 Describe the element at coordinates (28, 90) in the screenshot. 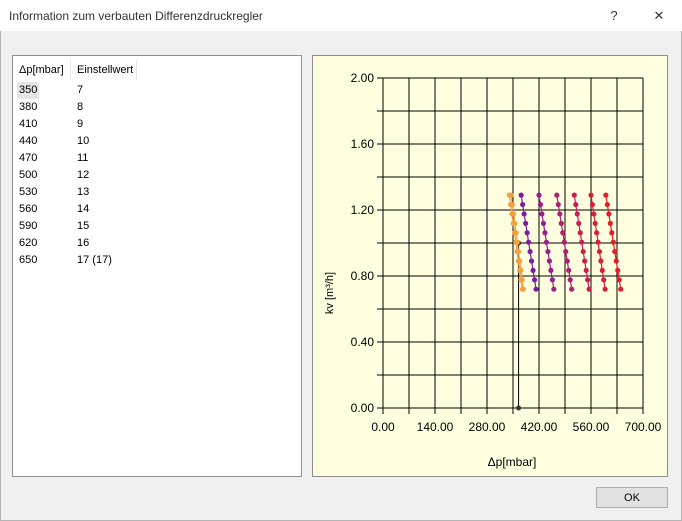

I see `cell-dp: 350` at that location.